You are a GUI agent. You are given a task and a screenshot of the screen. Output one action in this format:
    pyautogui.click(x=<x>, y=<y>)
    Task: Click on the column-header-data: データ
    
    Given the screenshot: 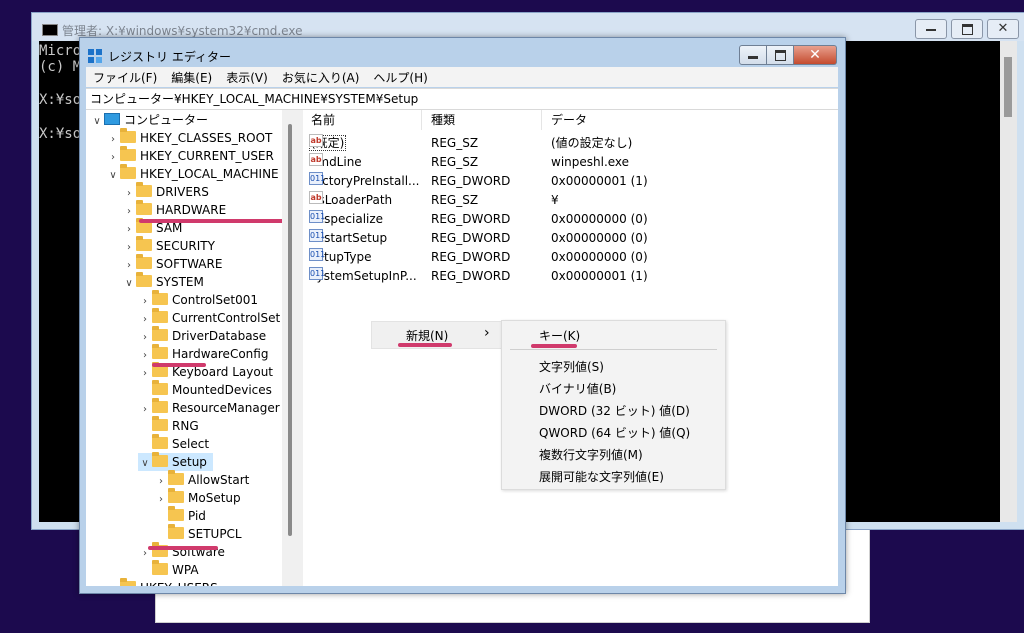 What is the action you would take?
    pyautogui.click(x=569, y=120)
    